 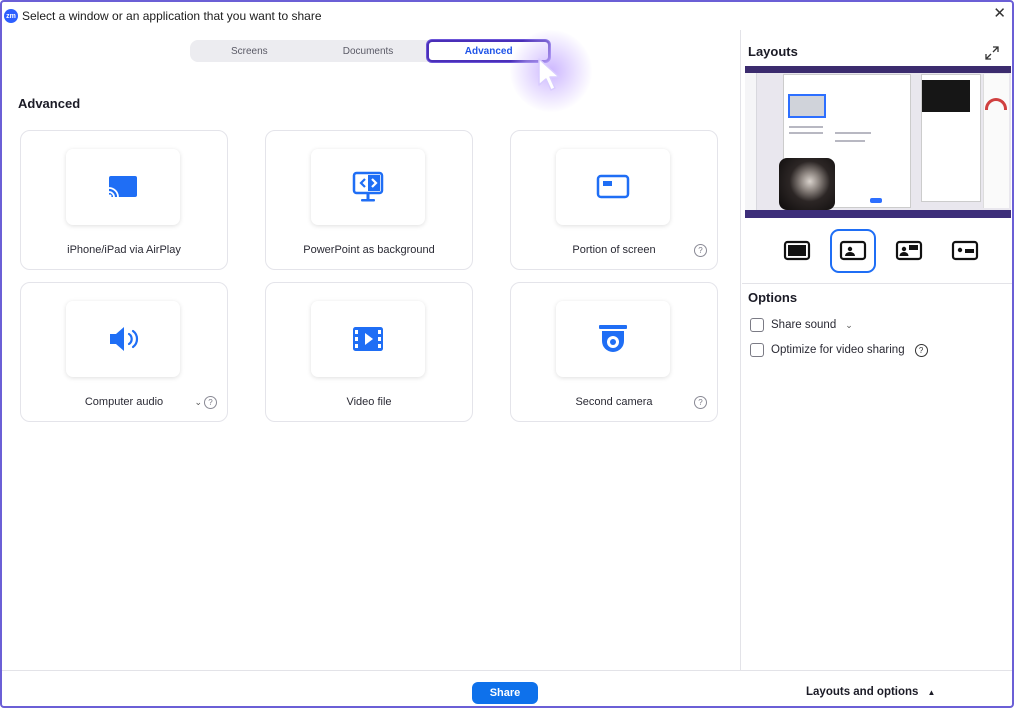 What do you see at coordinates (931, 692) in the screenshot?
I see `caret-up-icon: ▲` at bounding box center [931, 692].